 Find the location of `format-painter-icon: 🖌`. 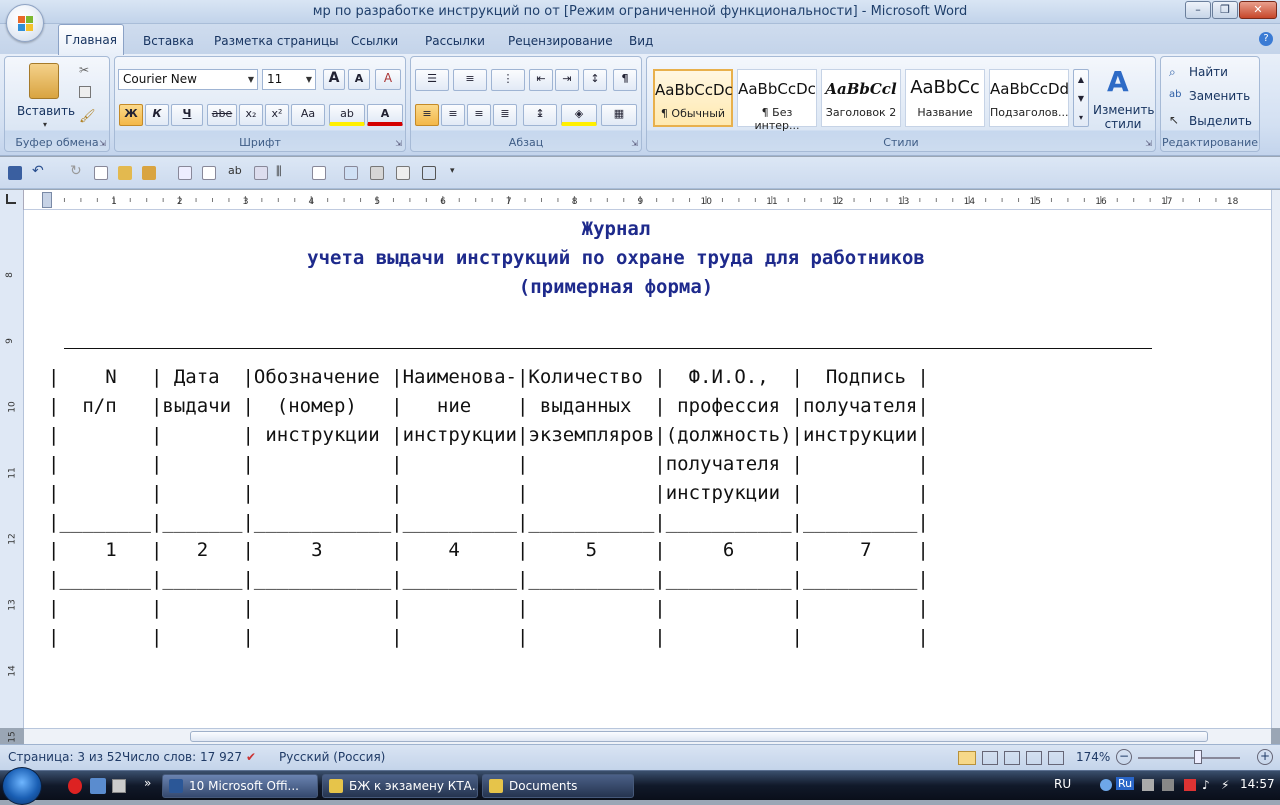

format-painter-icon: 🖌 is located at coordinates (87, 116).